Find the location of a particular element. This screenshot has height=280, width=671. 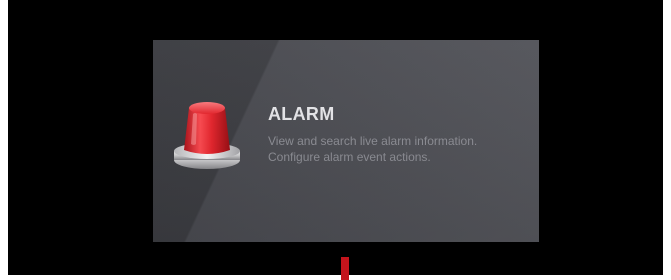

alarm-description-line: Configure alarm event actions. is located at coordinates (349, 157).